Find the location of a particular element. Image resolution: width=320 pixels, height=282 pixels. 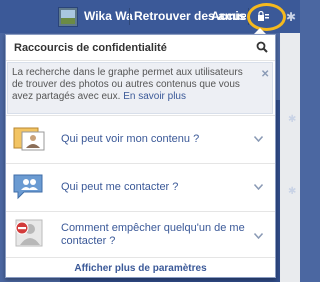

block-user-icon is located at coordinates (29, 233).